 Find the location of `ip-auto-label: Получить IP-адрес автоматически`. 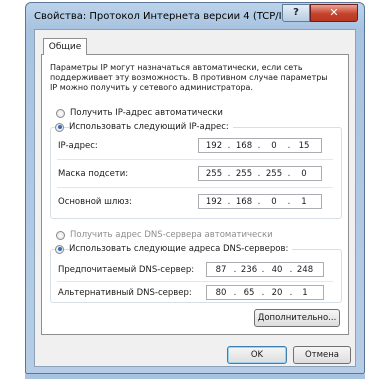

ip-auto-label: Получить IP-адрес автоматически is located at coordinates (146, 113).